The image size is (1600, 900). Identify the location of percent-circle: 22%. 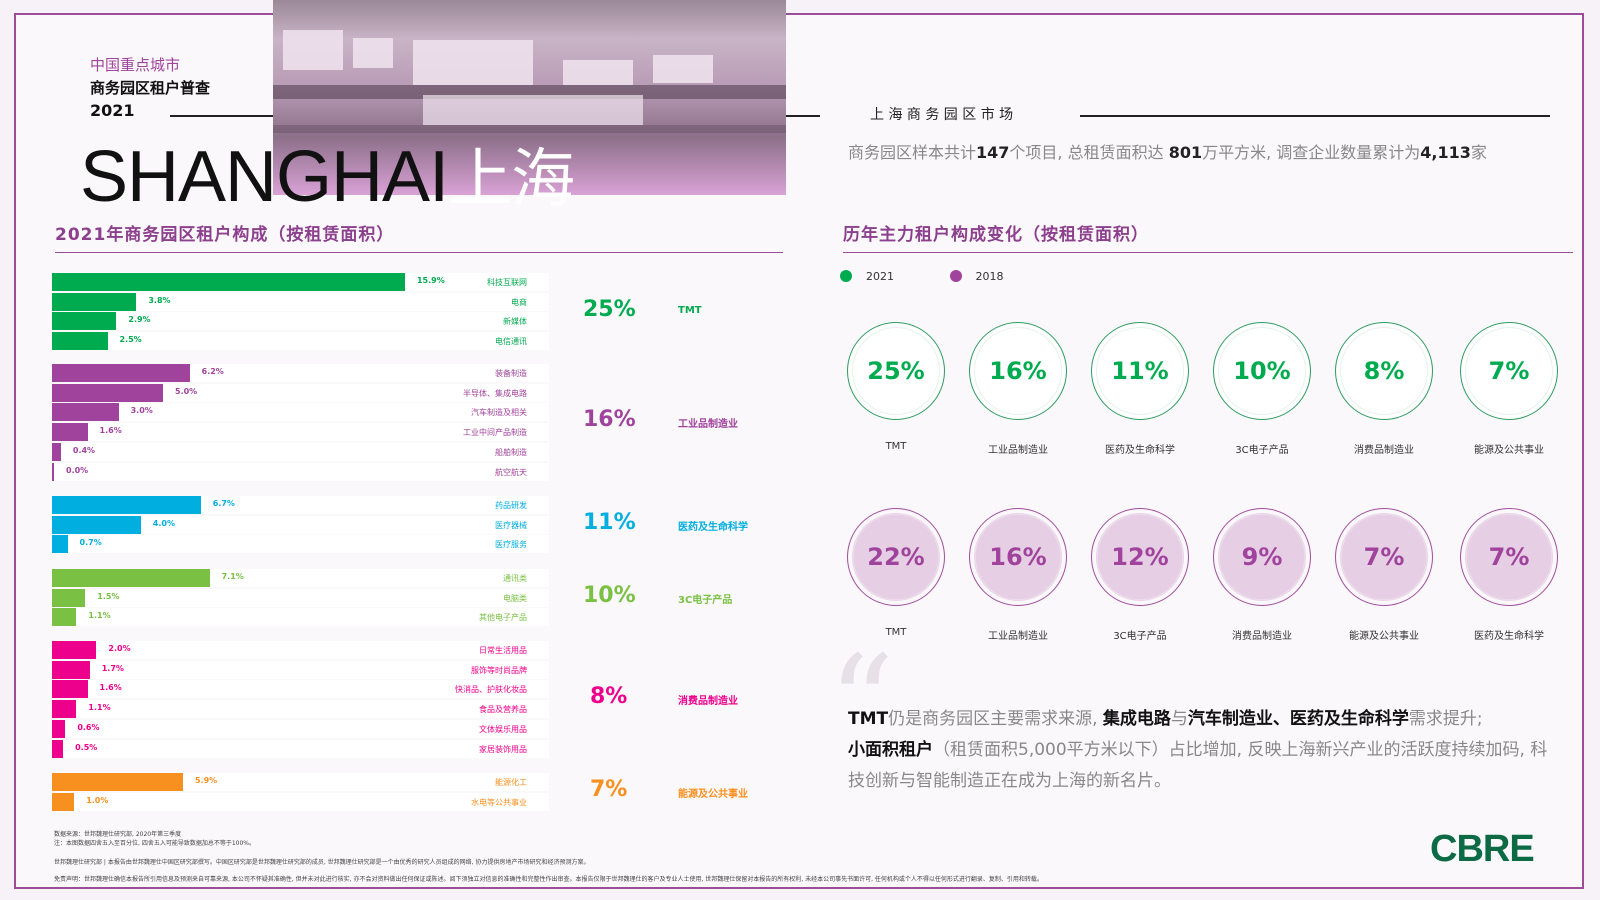
(896, 557).